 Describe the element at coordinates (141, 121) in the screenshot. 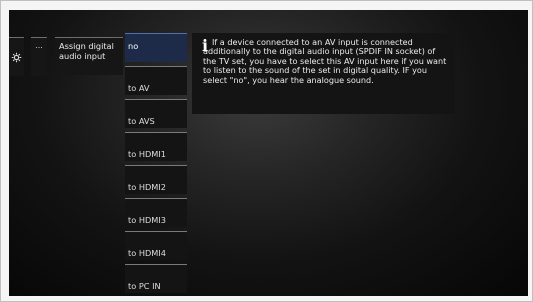

I see `option-label: to AVS` at that location.